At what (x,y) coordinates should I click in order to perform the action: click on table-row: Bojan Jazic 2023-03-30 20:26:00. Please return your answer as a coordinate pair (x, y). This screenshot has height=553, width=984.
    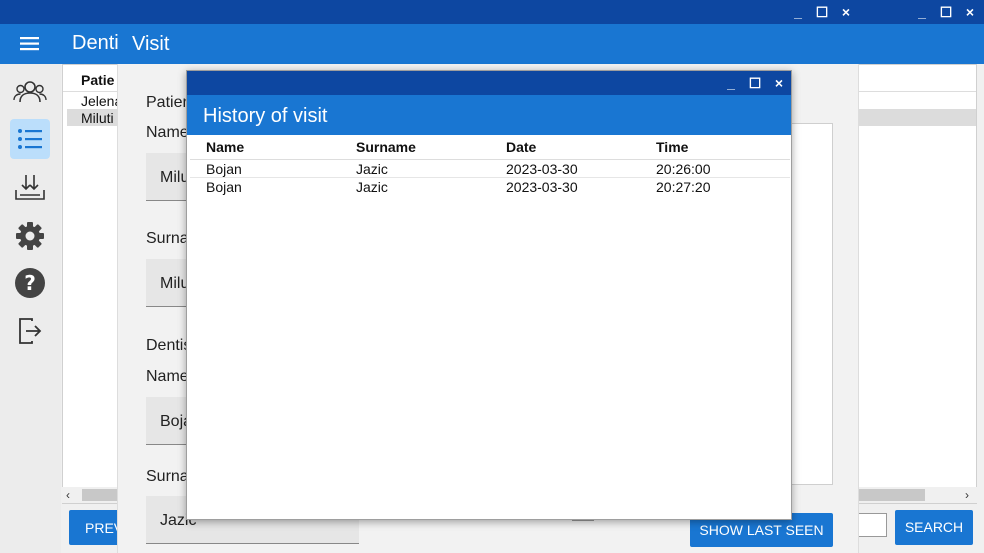
    Looking at the image, I should click on (490, 169).